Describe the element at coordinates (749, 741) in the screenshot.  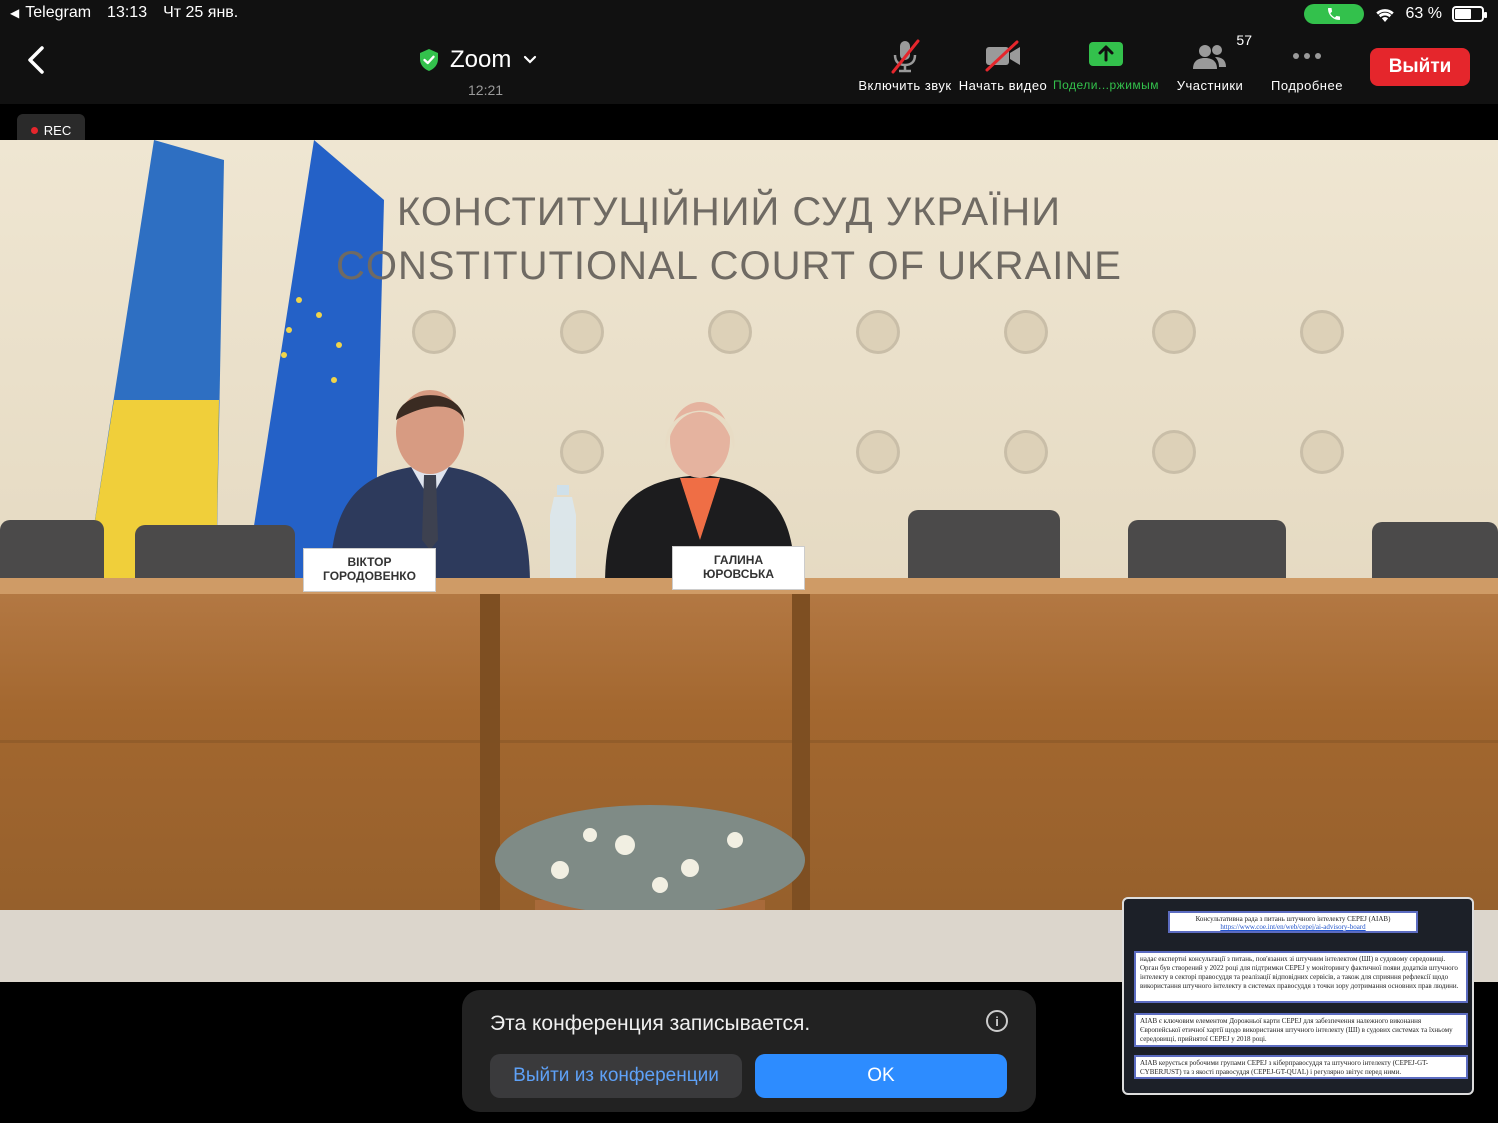
I see `desk-seam` at that location.